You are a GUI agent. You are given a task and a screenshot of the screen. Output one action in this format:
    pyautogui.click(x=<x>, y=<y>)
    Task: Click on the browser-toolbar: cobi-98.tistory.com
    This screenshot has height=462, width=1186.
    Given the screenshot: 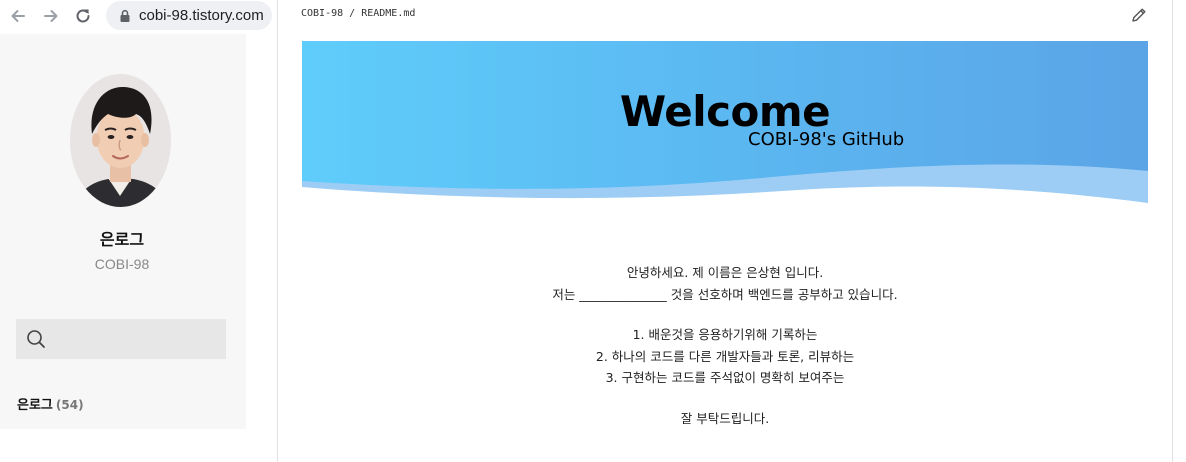 What is the action you would take?
    pyautogui.click(x=137, y=16)
    